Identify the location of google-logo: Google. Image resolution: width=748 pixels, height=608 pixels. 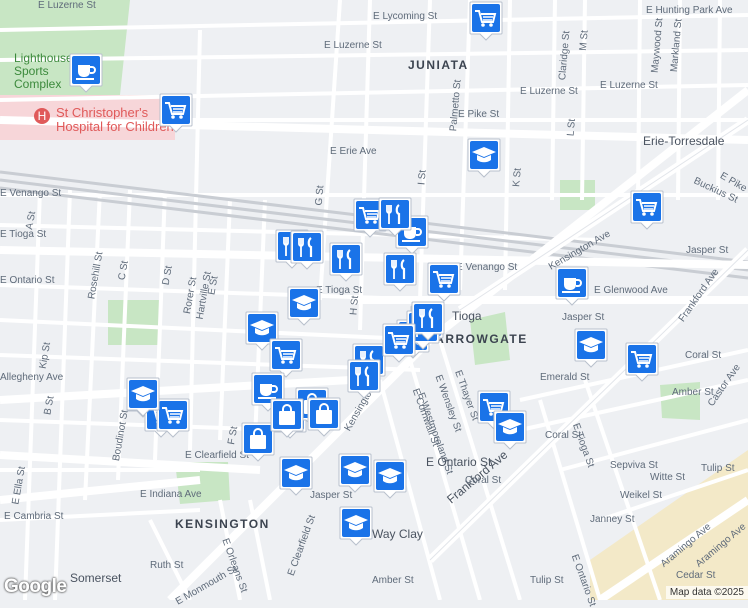
(35, 586).